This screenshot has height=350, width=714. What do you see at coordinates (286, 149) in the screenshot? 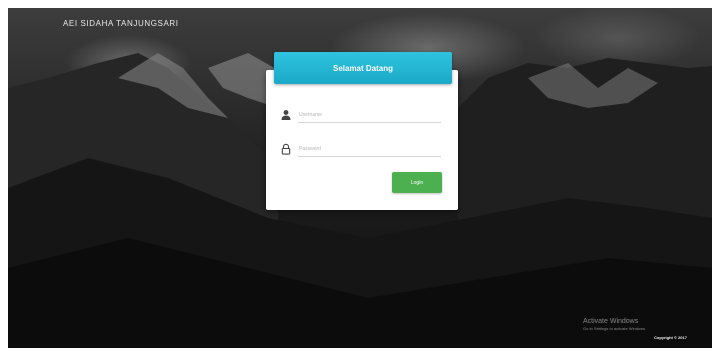
I see `lock-icon` at bounding box center [286, 149].